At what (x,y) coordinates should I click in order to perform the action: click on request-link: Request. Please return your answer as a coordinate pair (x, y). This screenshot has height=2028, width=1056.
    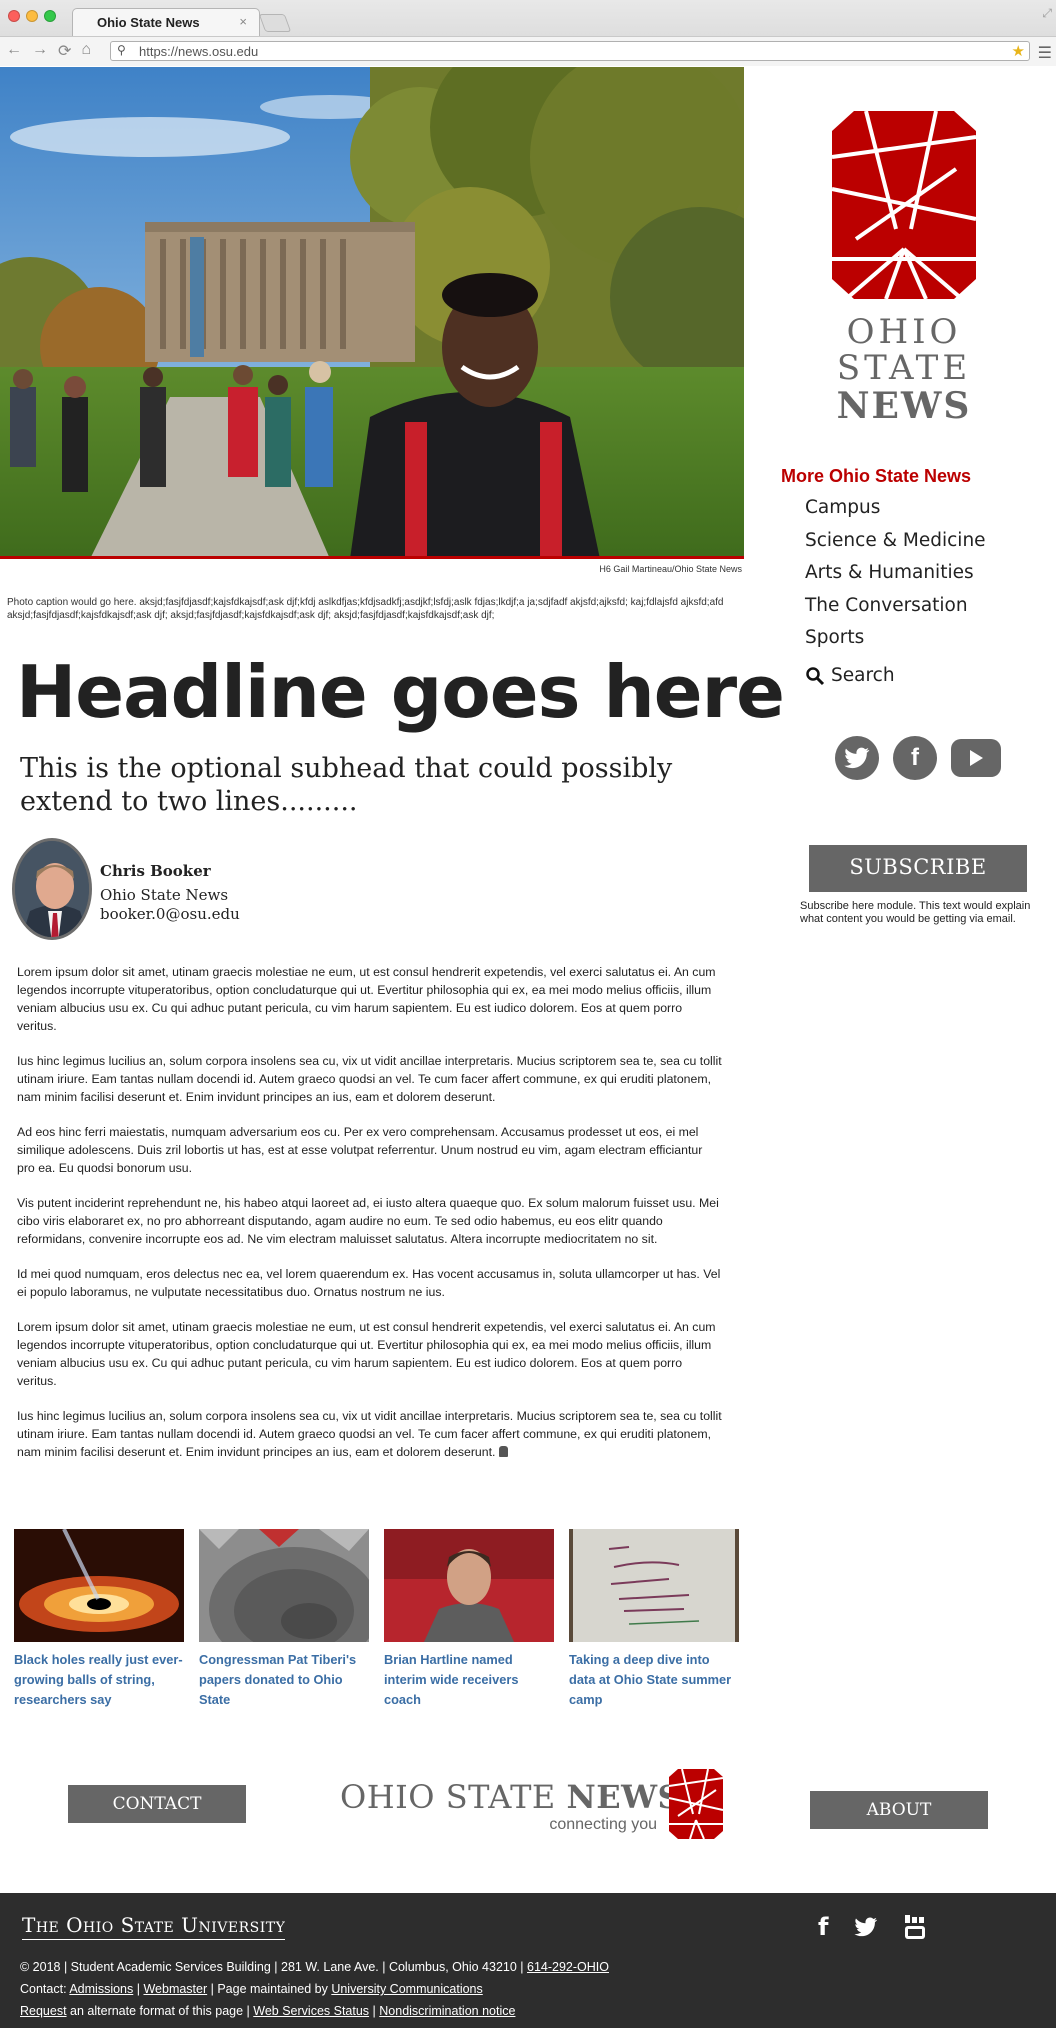
    Looking at the image, I should click on (43, 2011).